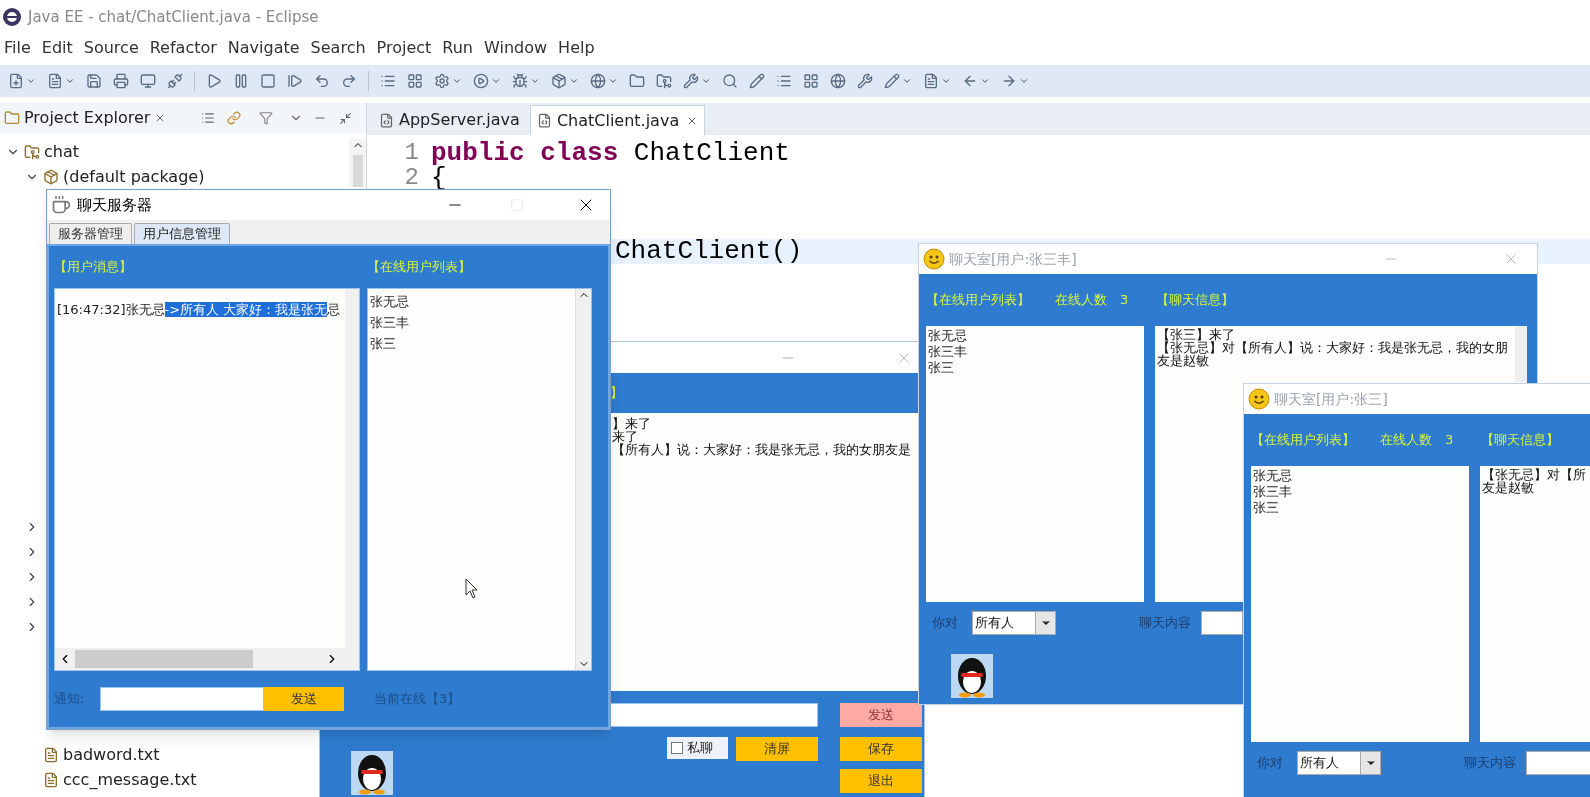  I want to click on menu-item: Refactor, so click(183, 48).